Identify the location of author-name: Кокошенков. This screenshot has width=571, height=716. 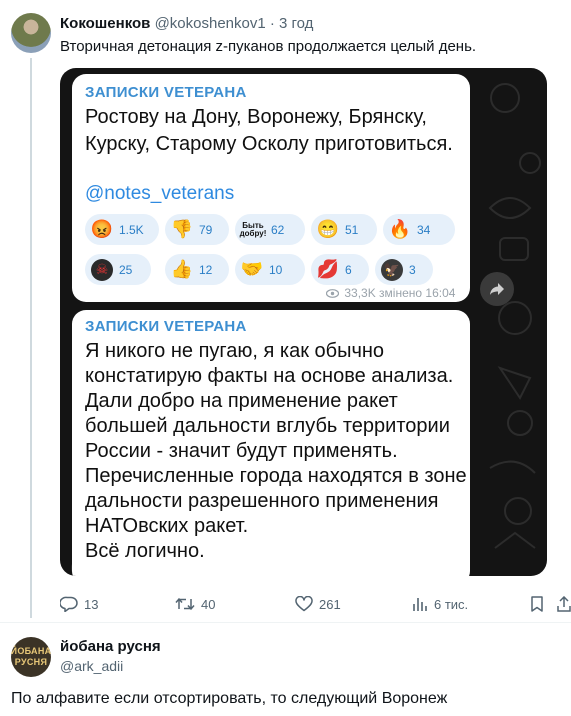
(105, 23).